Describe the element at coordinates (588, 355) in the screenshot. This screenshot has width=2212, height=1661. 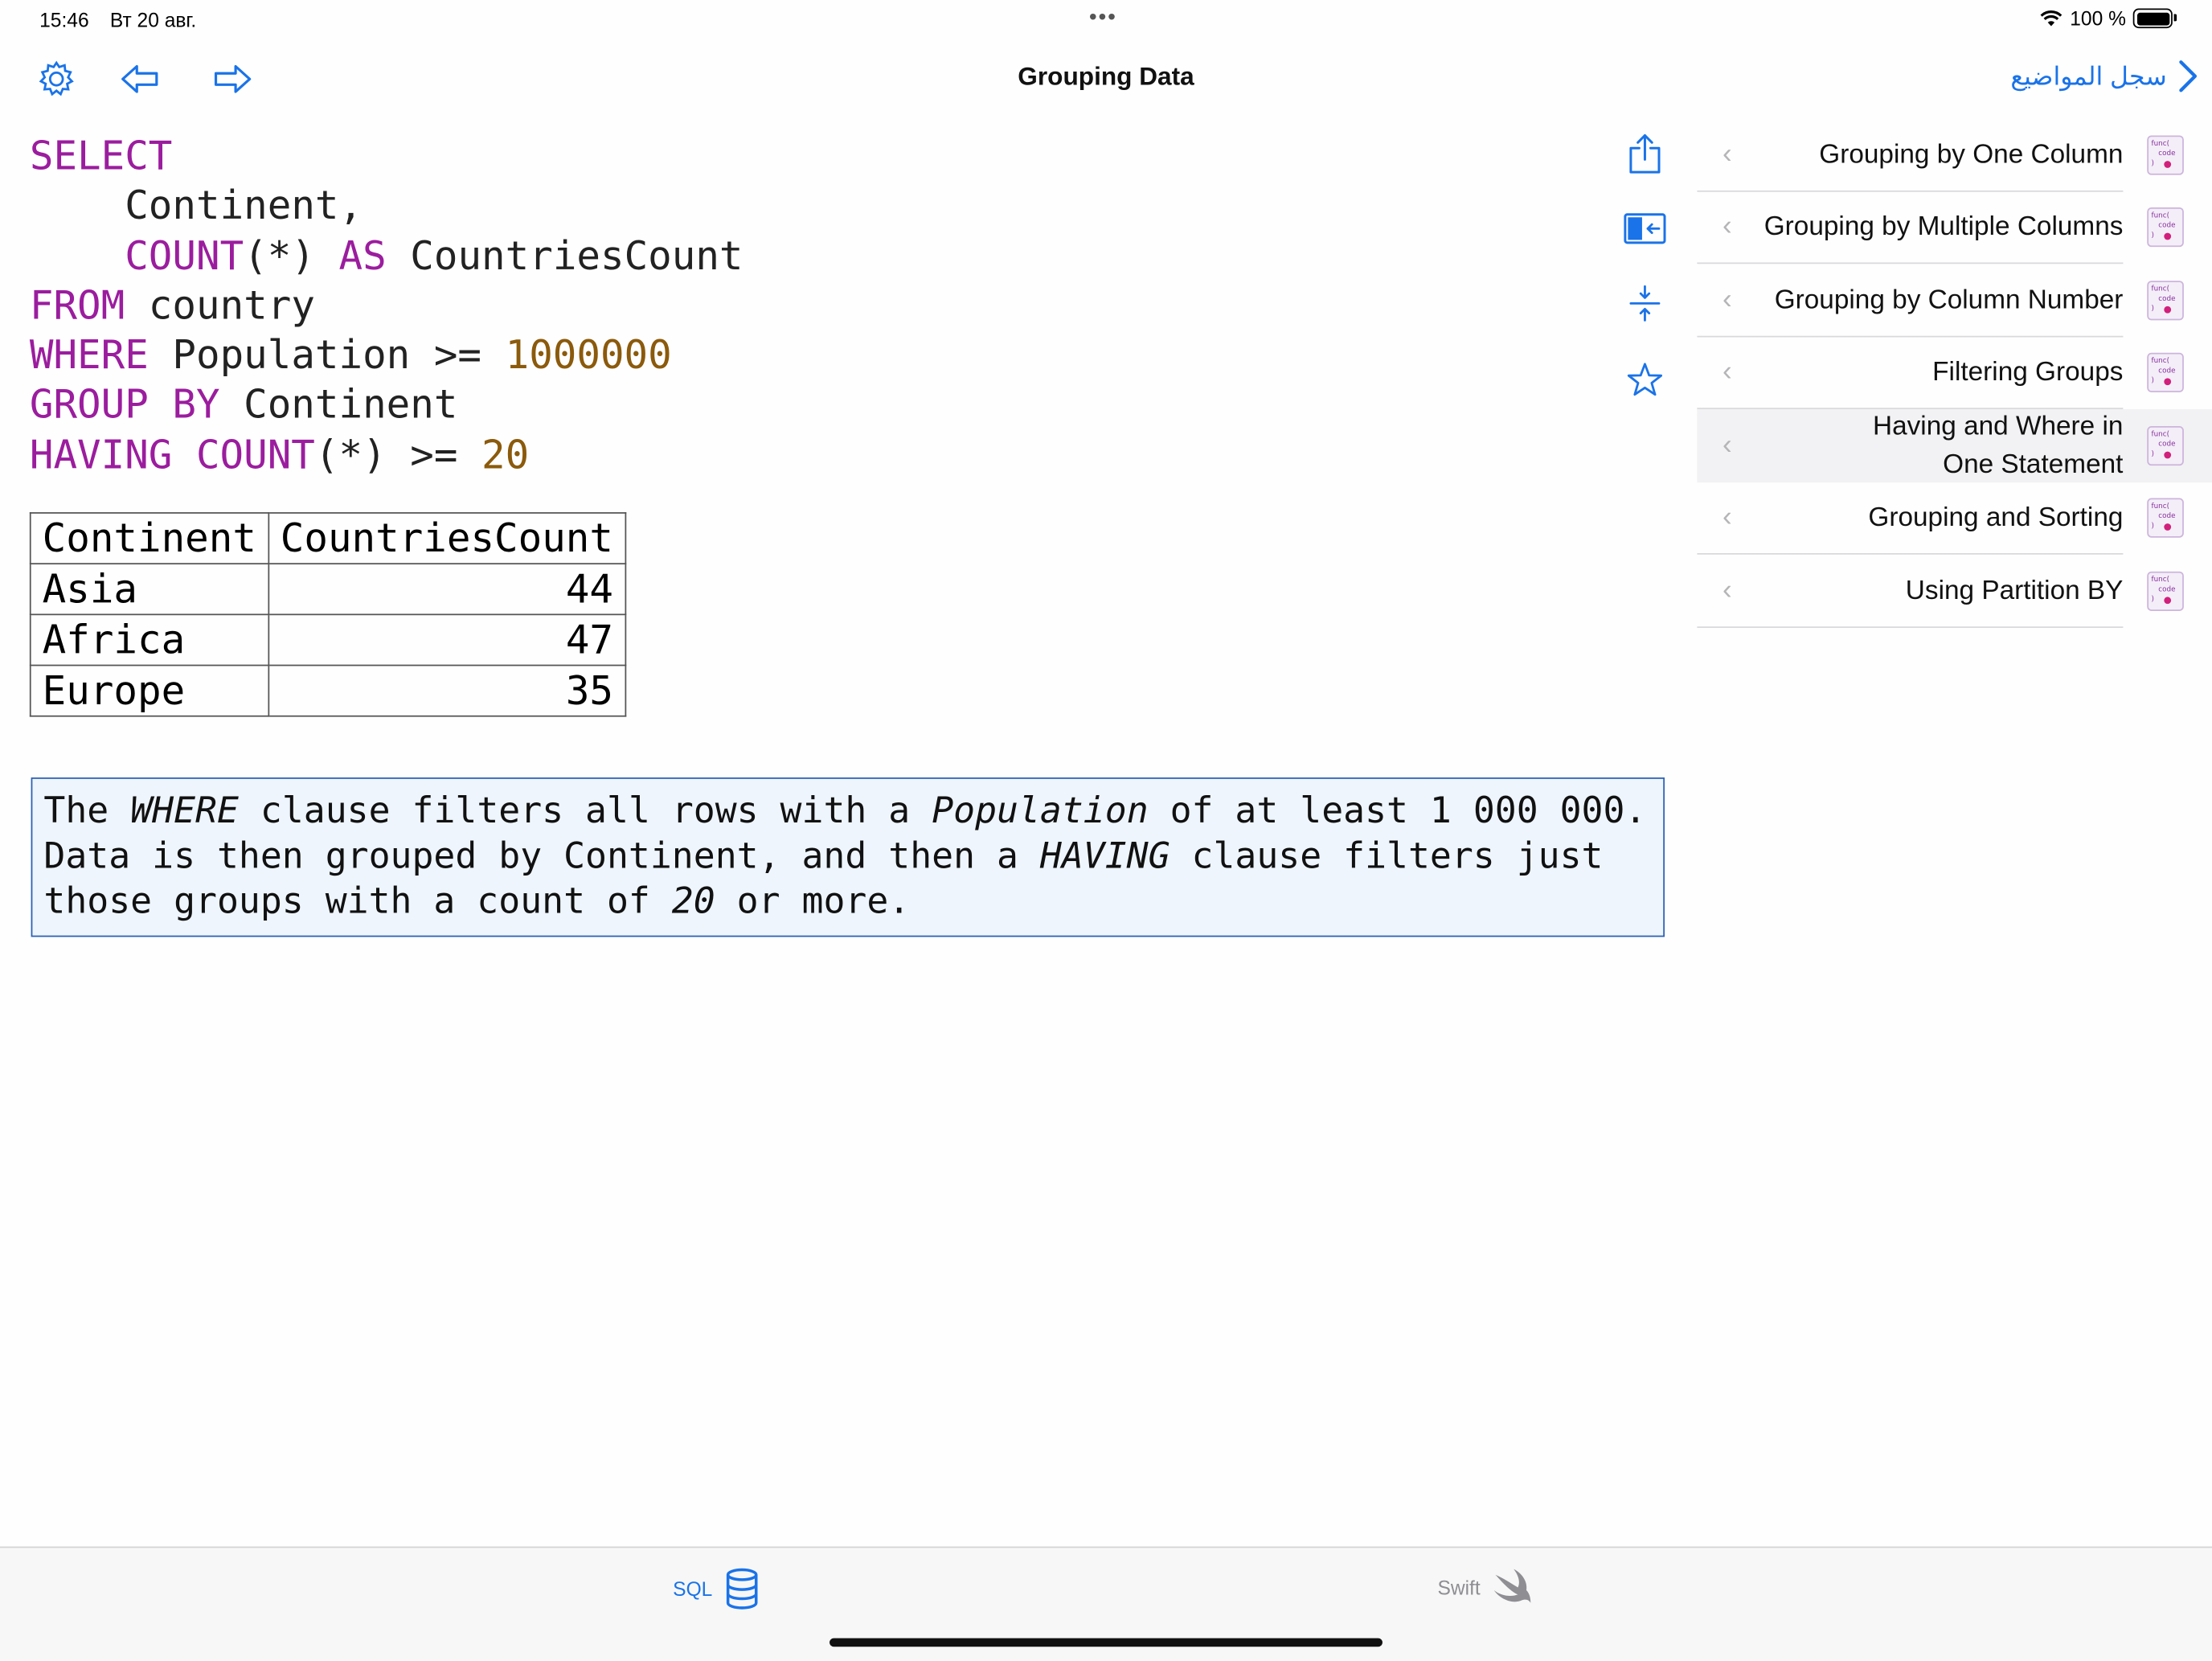
I see `query-where-value: 1000000` at that location.